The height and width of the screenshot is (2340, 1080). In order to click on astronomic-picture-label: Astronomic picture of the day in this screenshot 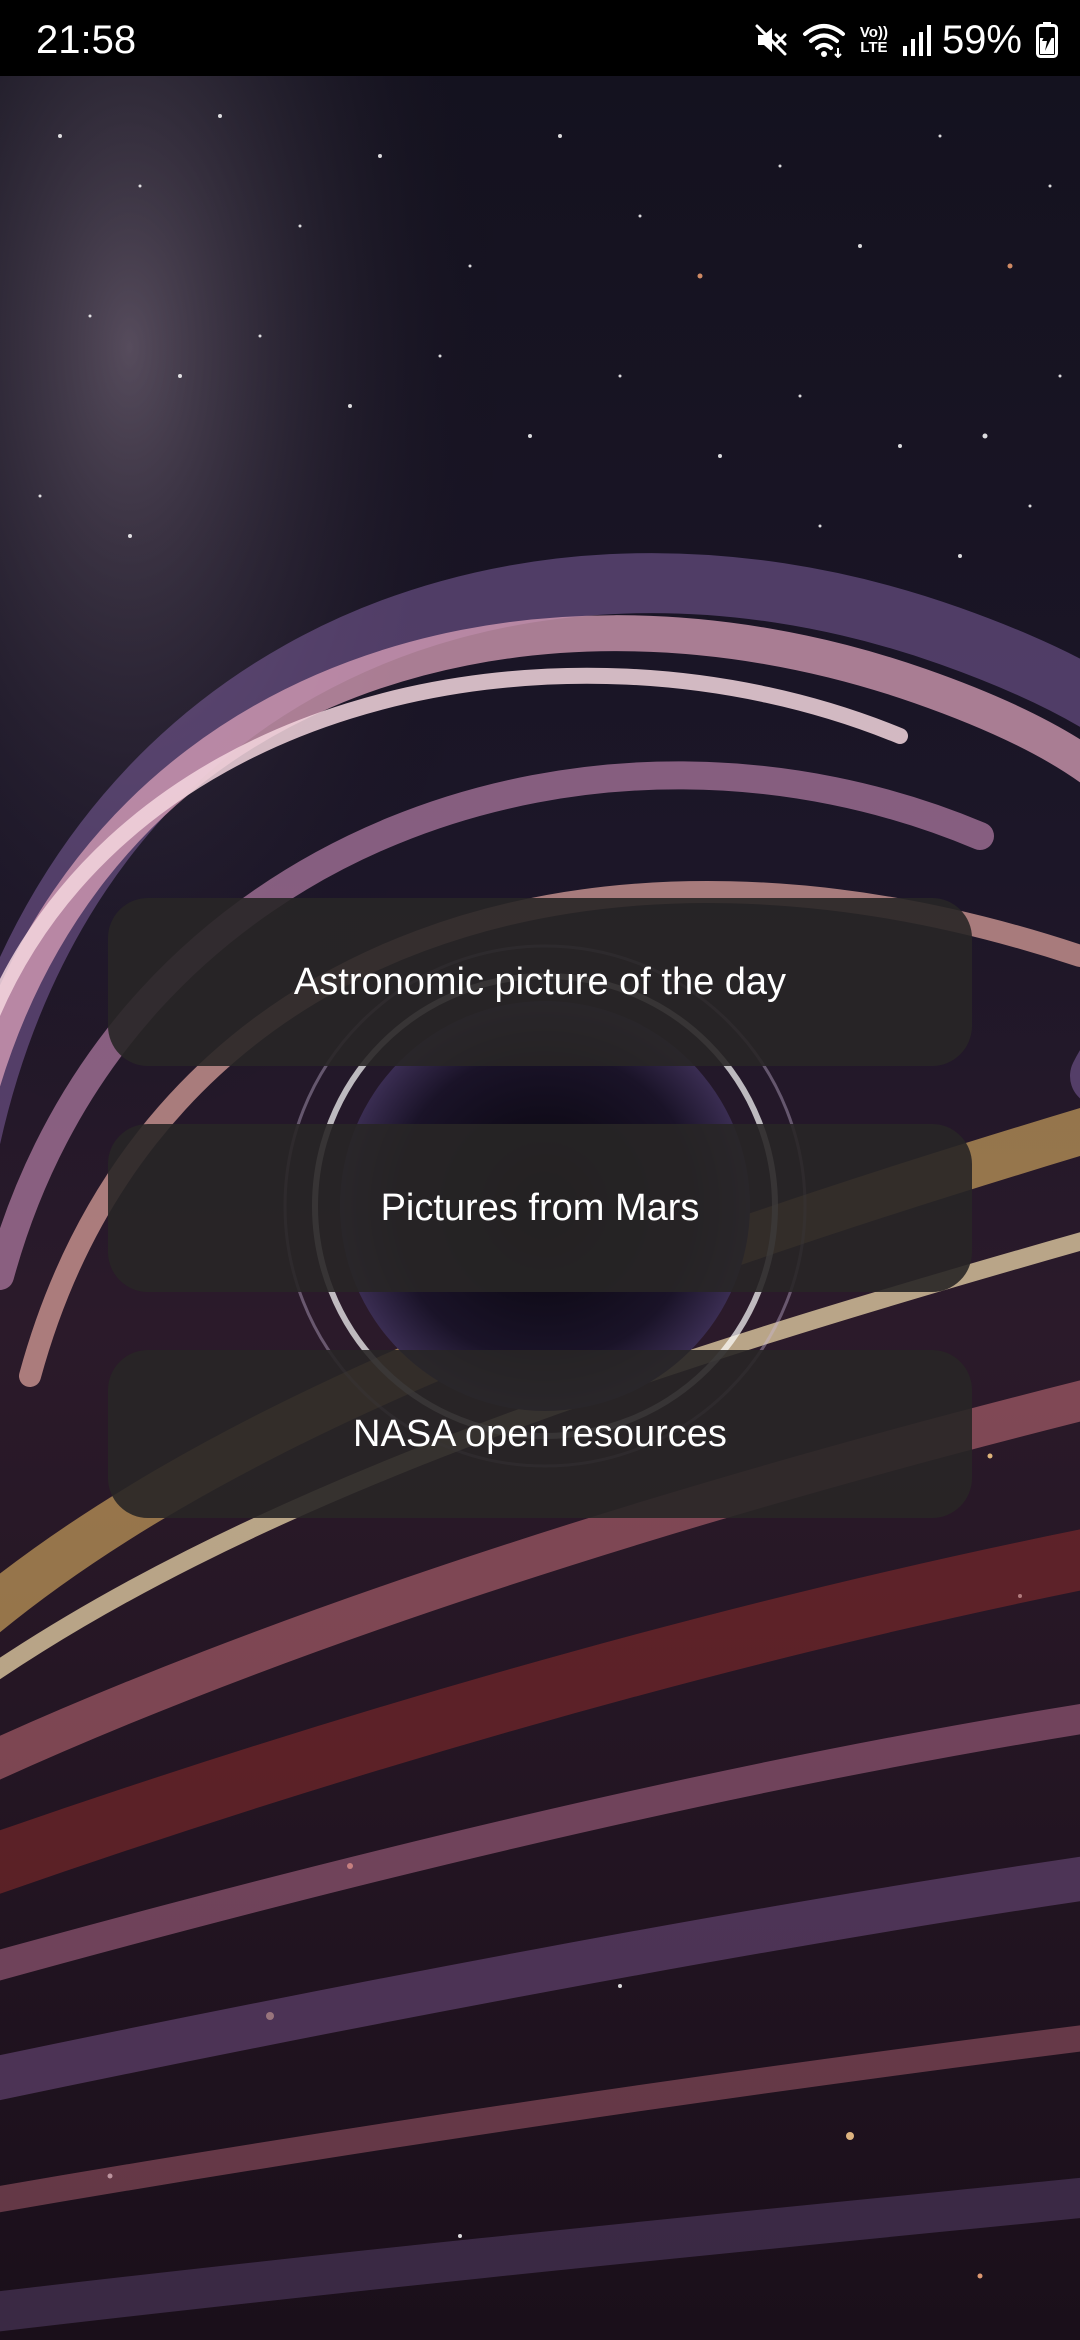, I will do `click(540, 981)`.